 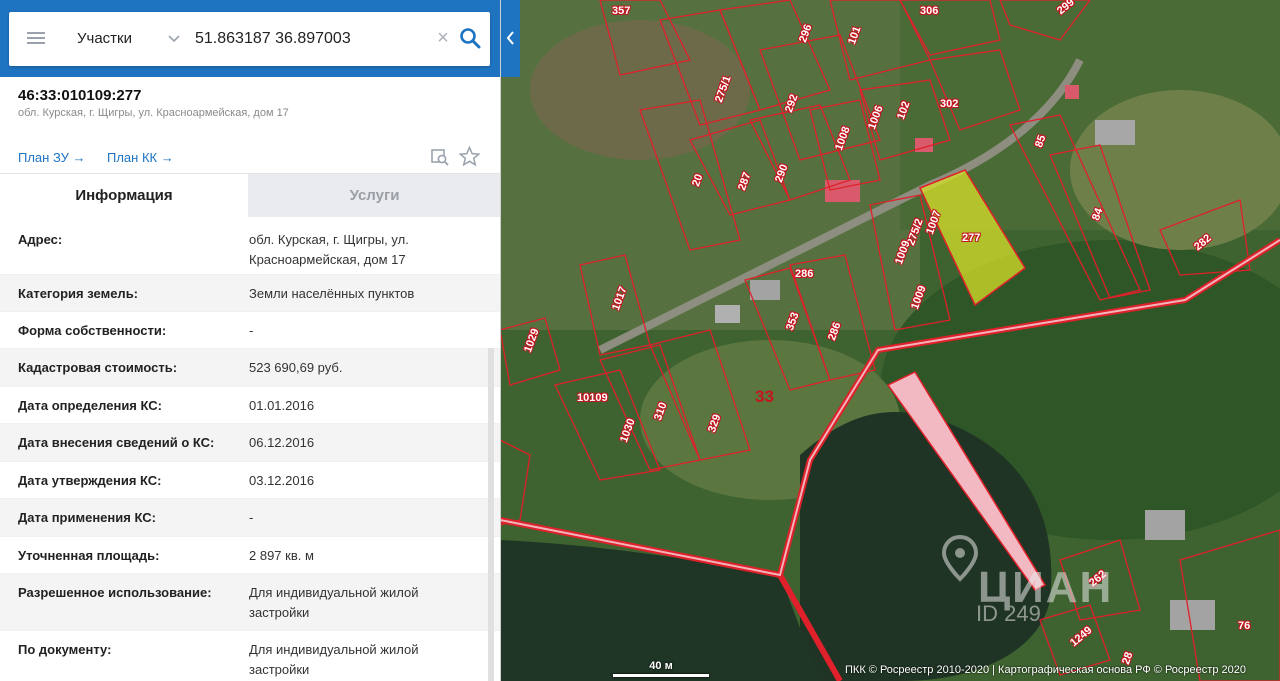 I want to click on cadastral-number: 46:33:010109:277, so click(x=80, y=95).